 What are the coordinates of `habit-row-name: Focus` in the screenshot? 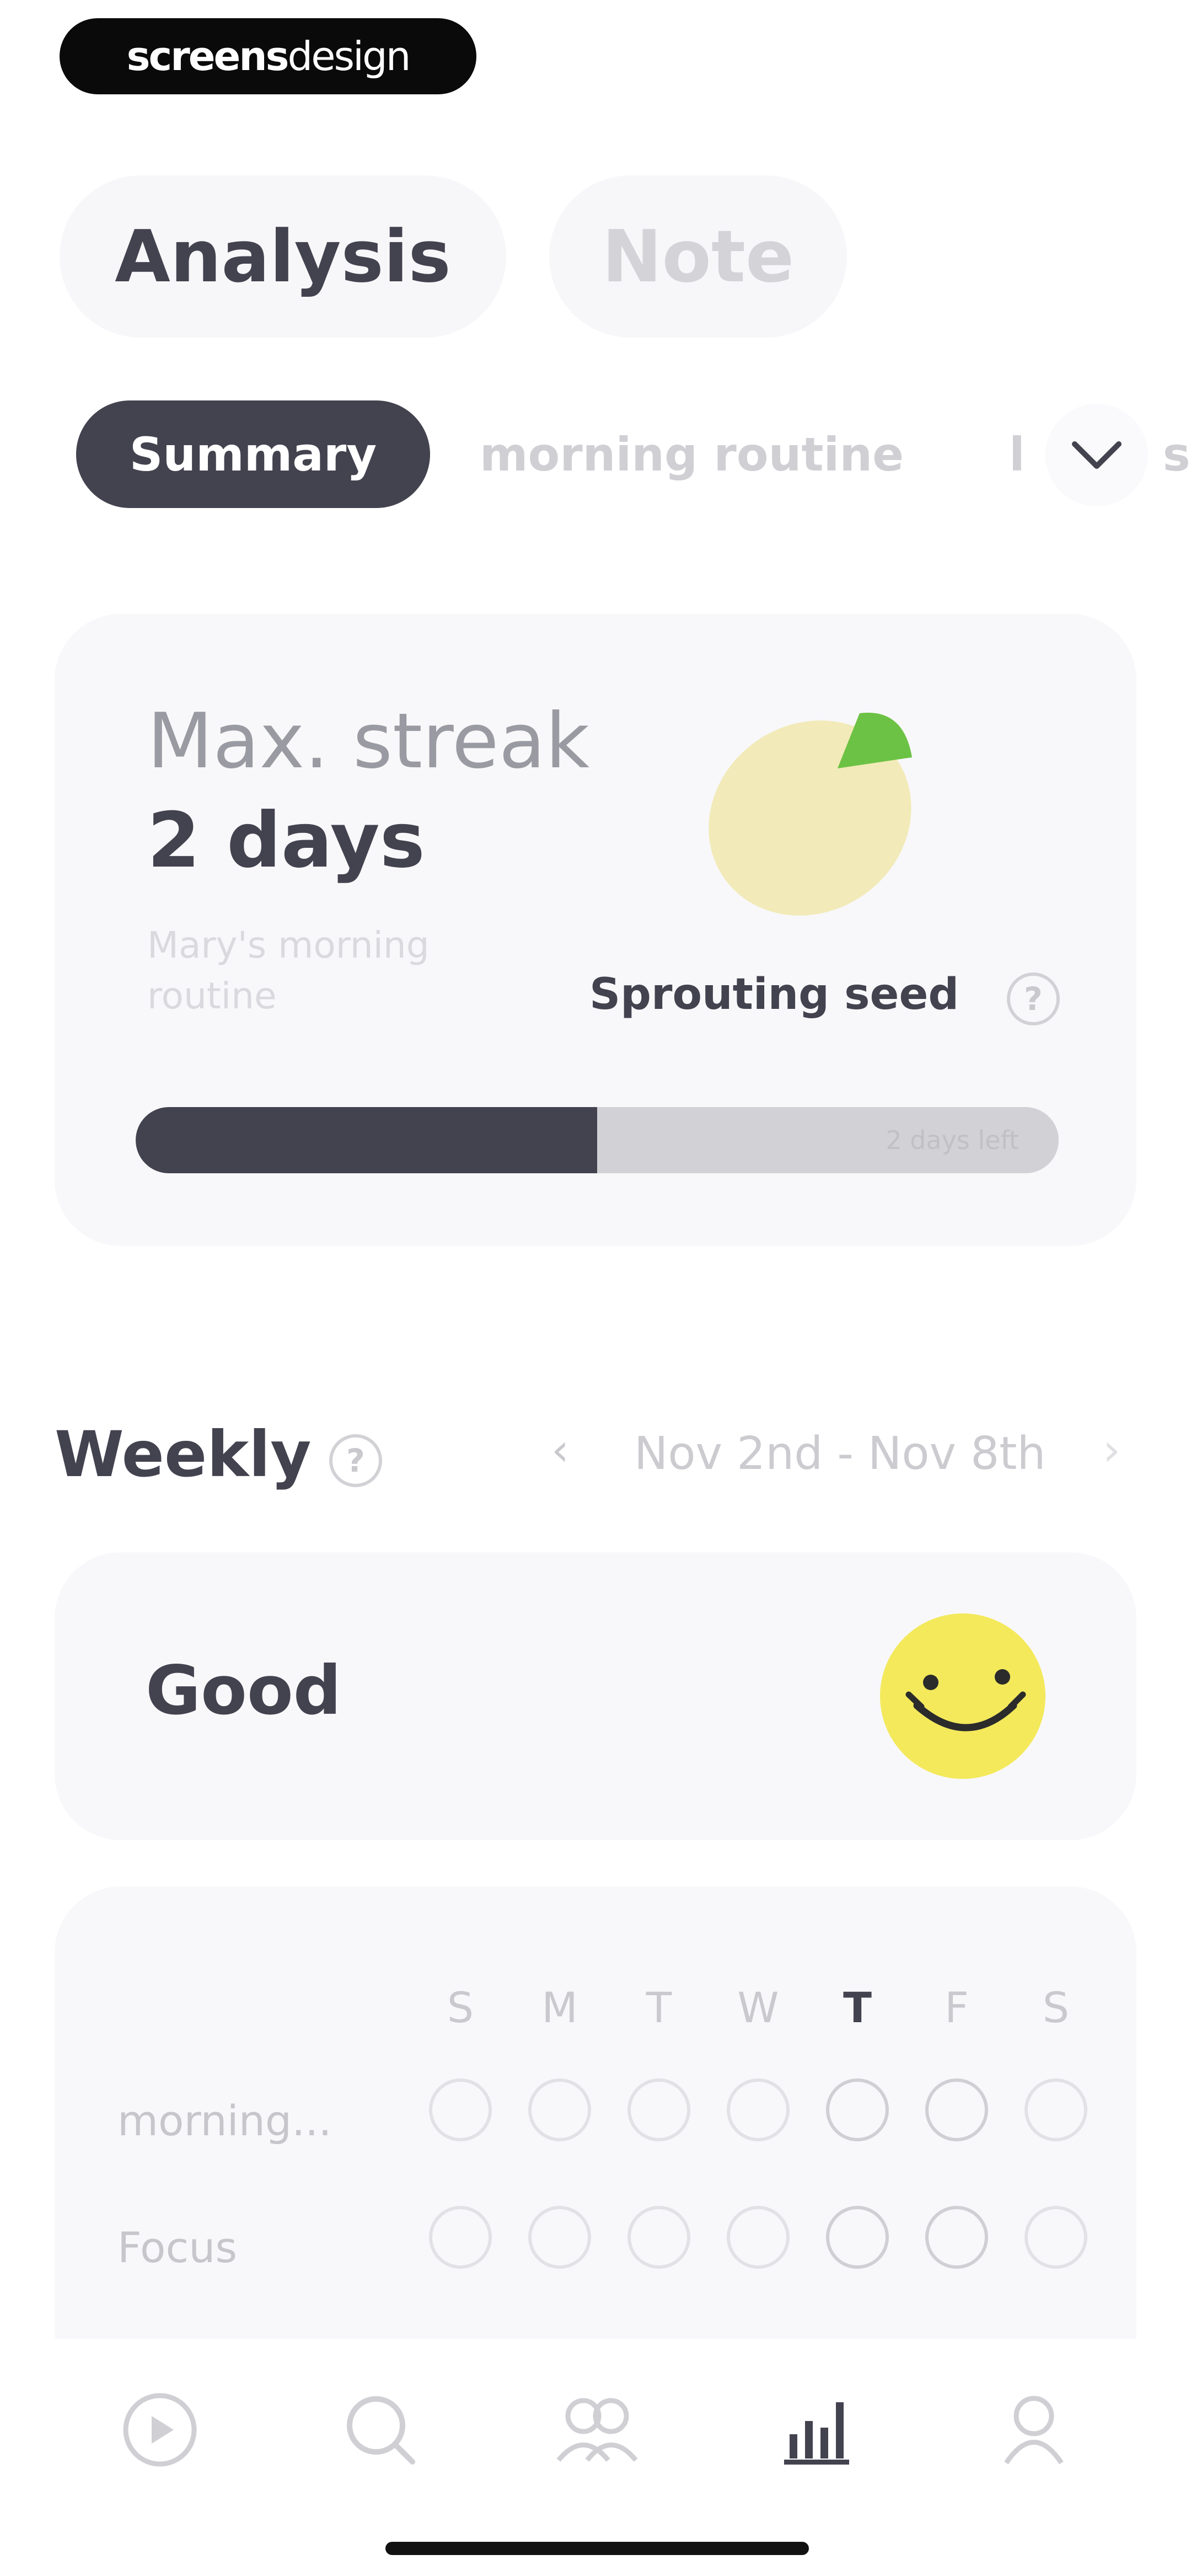 It's located at (178, 2247).